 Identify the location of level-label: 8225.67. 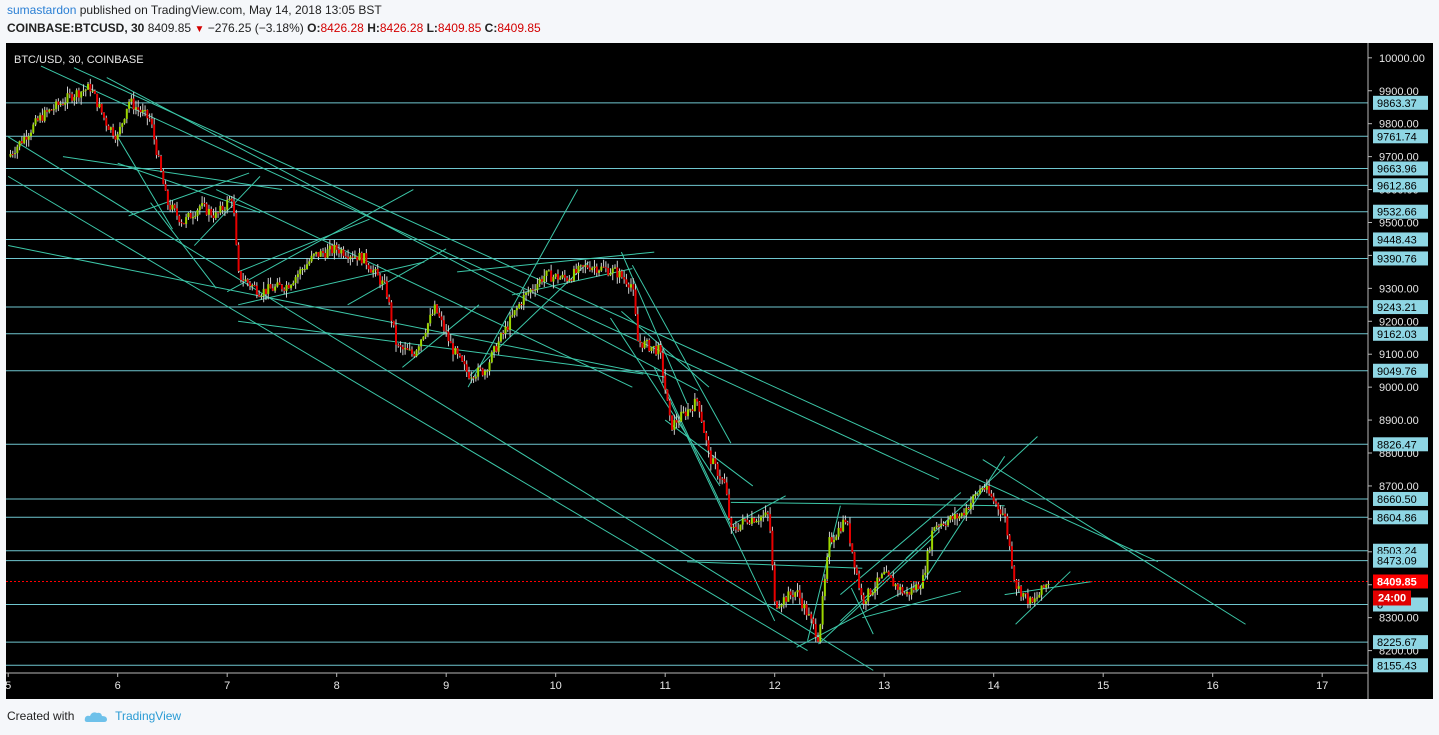
(1397, 643).